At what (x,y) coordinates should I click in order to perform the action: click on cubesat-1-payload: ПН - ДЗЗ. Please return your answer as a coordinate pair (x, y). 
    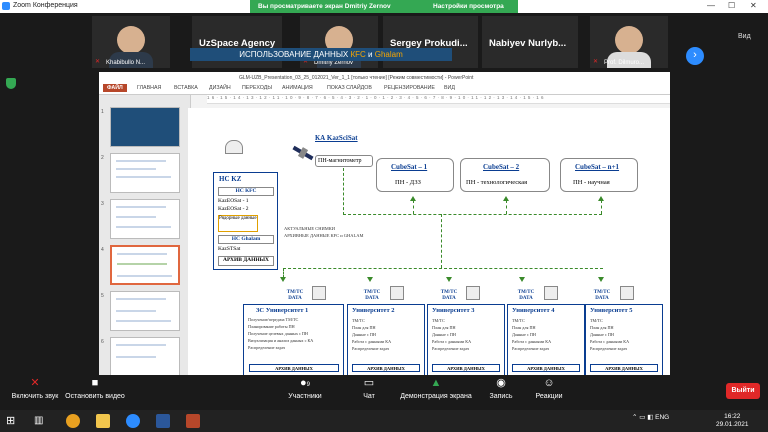
    Looking at the image, I should click on (408, 182).